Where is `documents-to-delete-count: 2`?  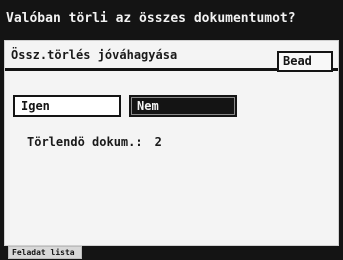
documents-to-delete-count: 2 is located at coordinates (158, 142).